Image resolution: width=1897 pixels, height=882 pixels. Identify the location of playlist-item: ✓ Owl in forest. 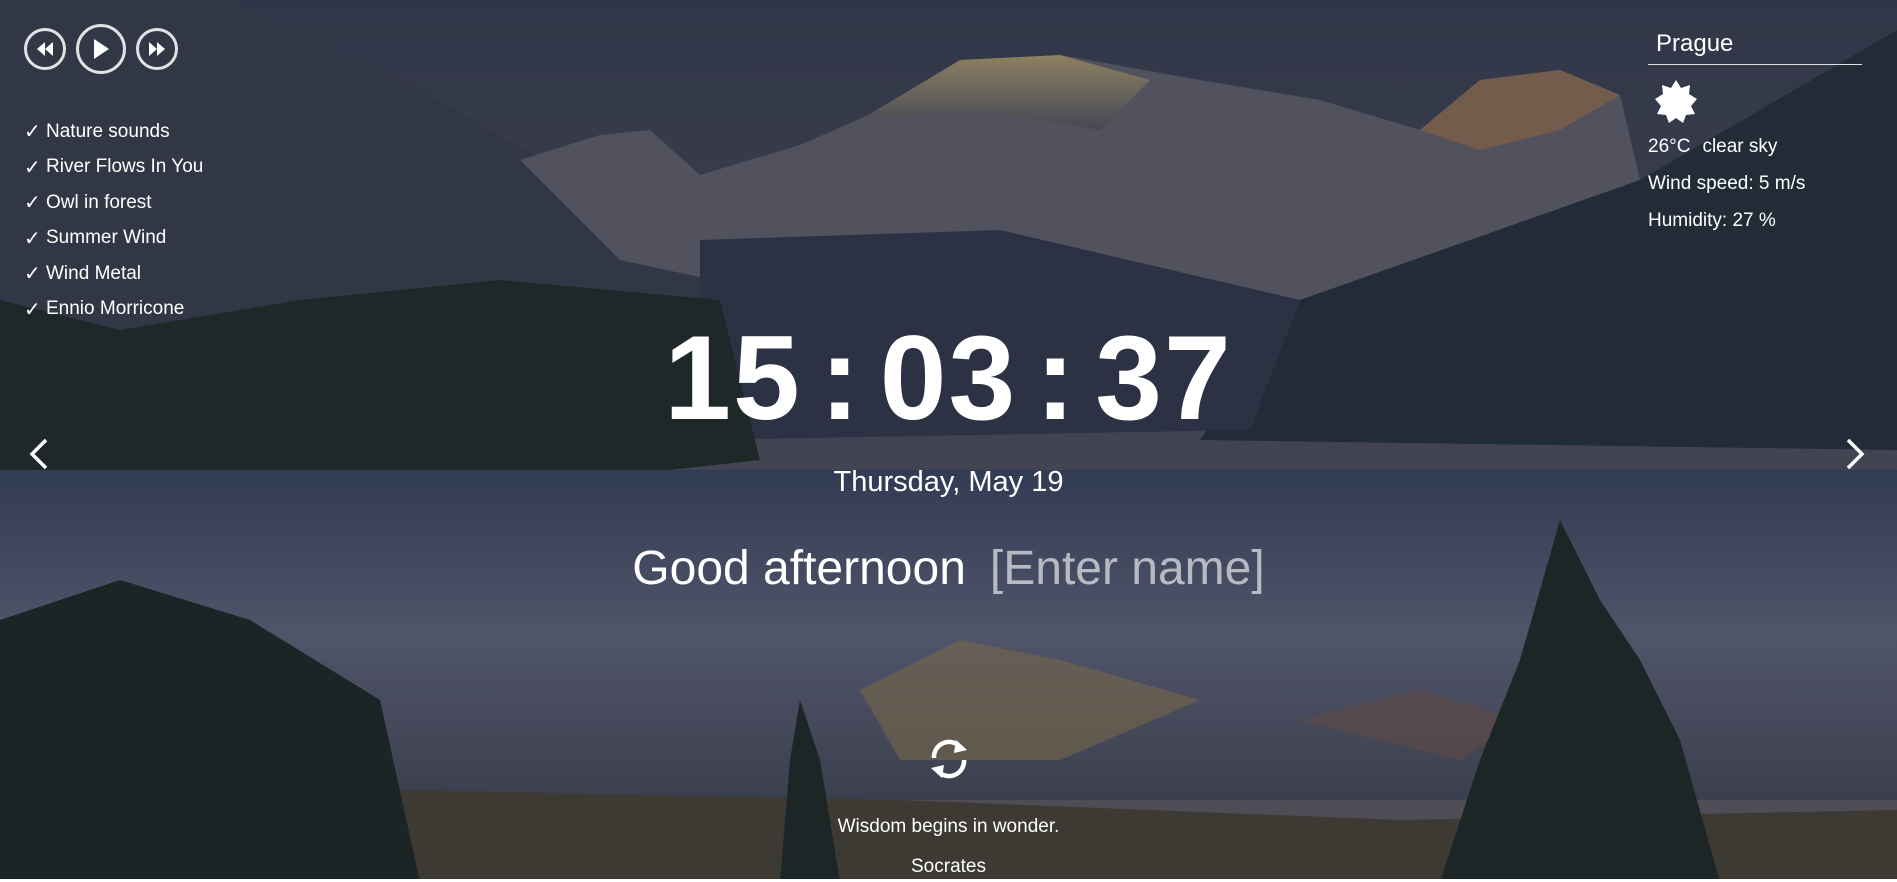
(113, 203).